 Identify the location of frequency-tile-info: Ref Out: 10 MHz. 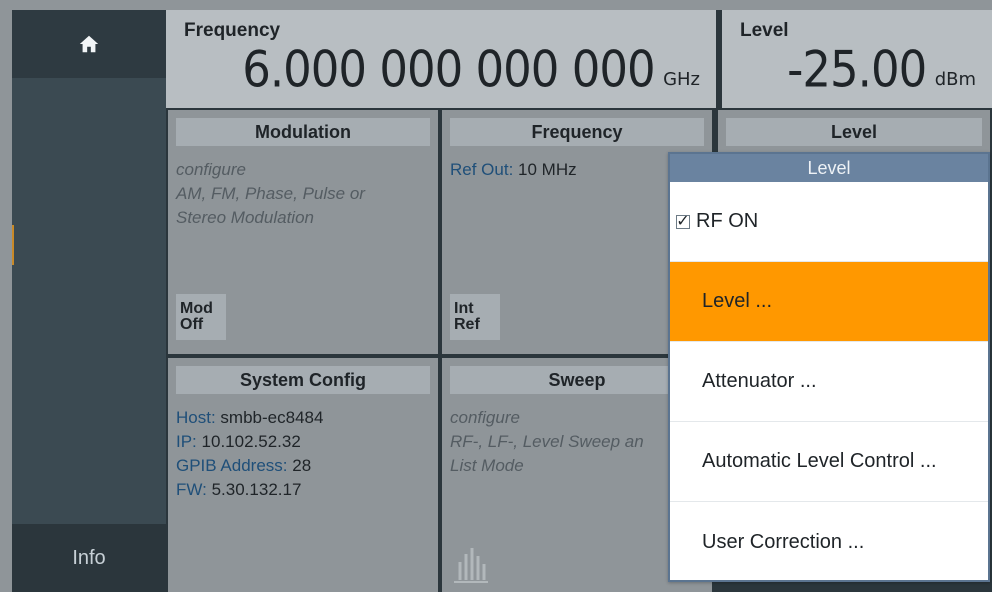
(577, 170).